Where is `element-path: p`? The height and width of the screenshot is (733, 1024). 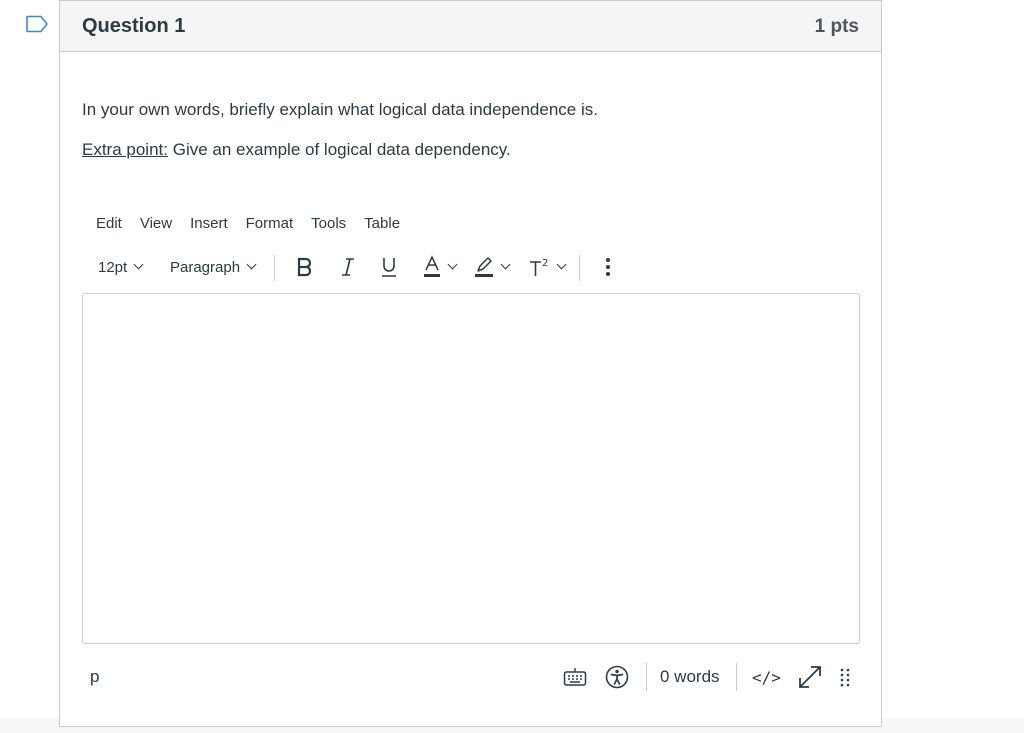
element-path: p is located at coordinates (94, 677).